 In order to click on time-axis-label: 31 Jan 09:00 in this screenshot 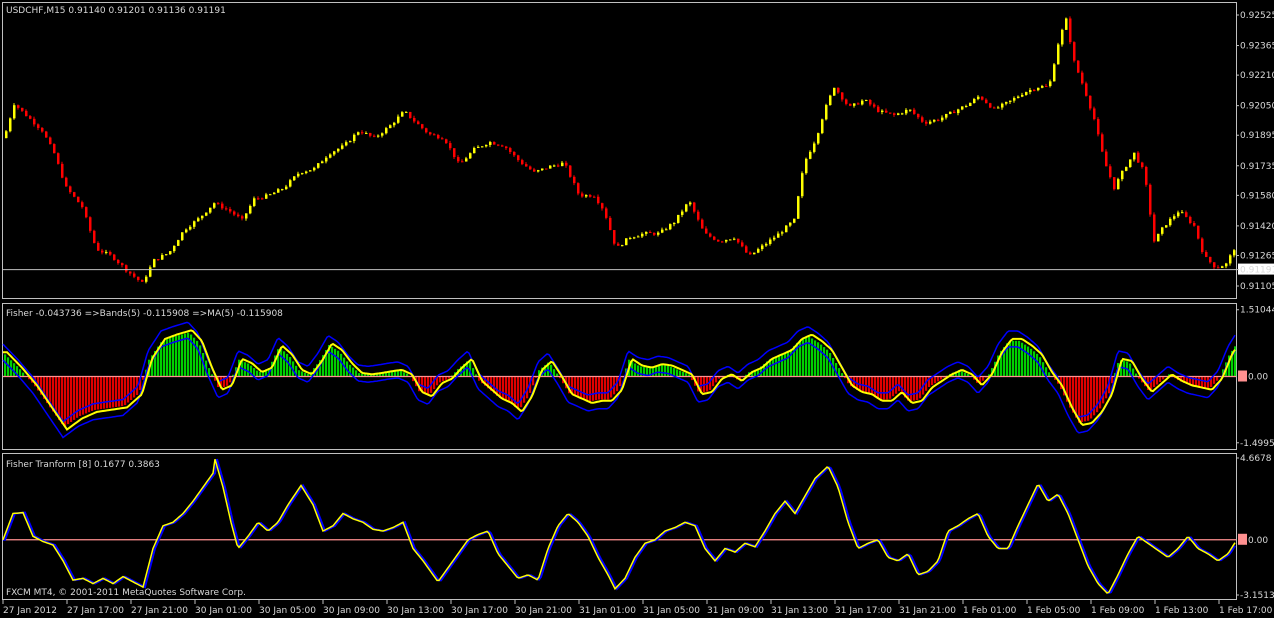, I will do `click(735, 611)`.